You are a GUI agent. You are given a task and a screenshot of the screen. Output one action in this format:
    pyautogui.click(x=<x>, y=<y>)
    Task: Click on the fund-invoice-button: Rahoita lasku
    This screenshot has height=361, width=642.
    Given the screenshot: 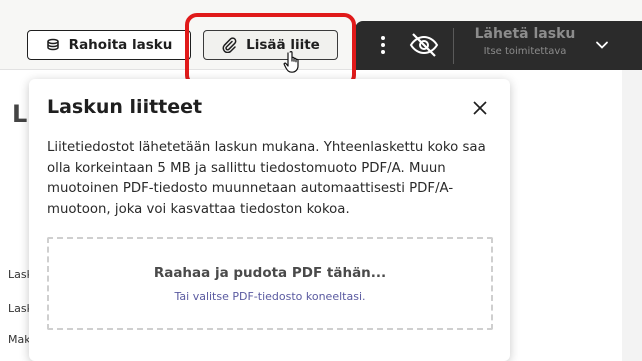 What is the action you would take?
    pyautogui.click(x=109, y=45)
    